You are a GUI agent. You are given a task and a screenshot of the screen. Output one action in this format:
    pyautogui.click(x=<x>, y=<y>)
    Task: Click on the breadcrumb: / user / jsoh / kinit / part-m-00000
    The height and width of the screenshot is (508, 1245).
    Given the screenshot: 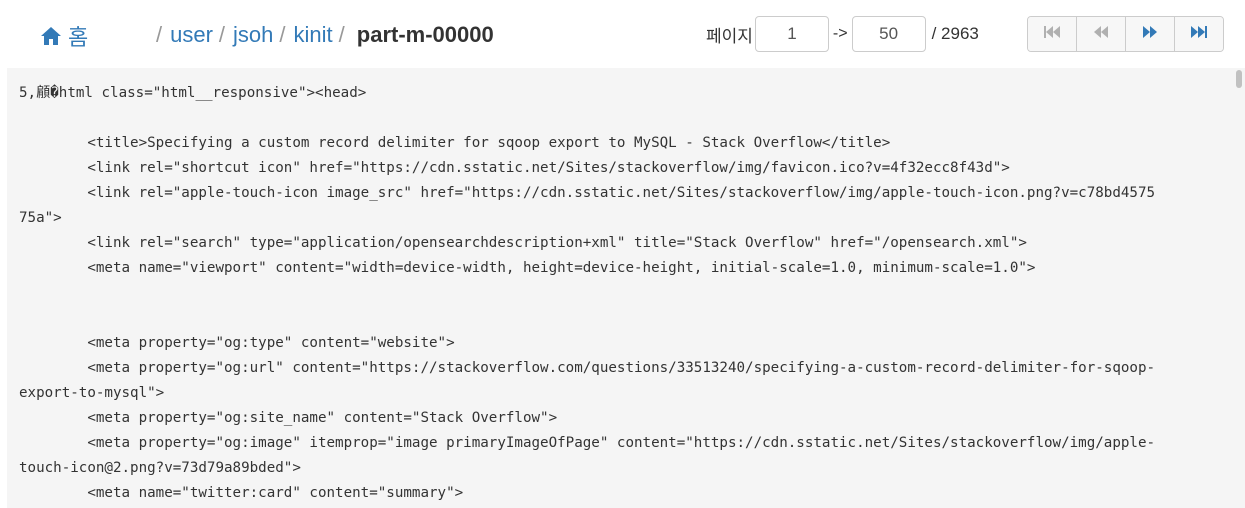 What is the action you would take?
    pyautogui.click(x=325, y=35)
    